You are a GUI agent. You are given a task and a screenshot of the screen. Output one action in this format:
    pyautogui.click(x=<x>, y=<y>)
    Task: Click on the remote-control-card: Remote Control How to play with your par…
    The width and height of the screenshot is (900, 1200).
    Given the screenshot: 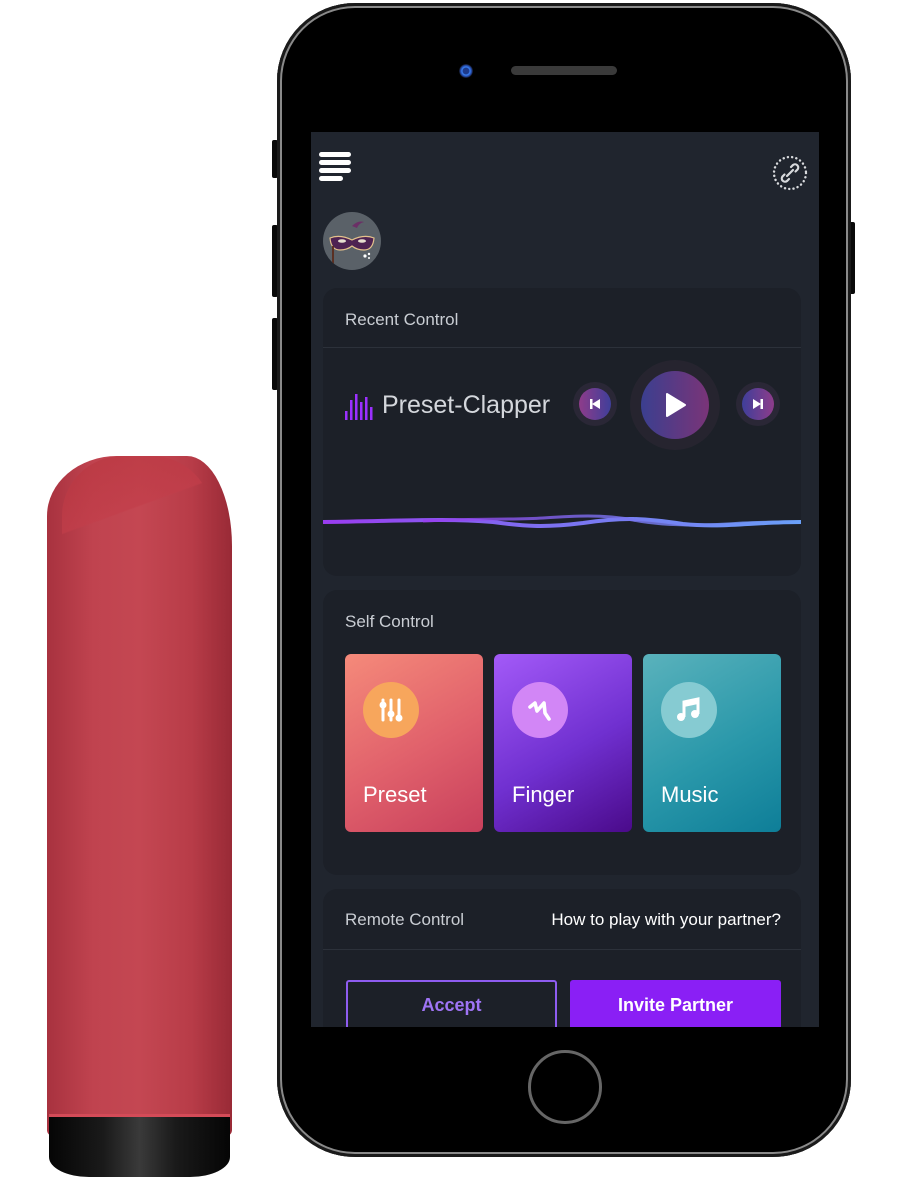 What is the action you would take?
    pyautogui.click(x=562, y=958)
    